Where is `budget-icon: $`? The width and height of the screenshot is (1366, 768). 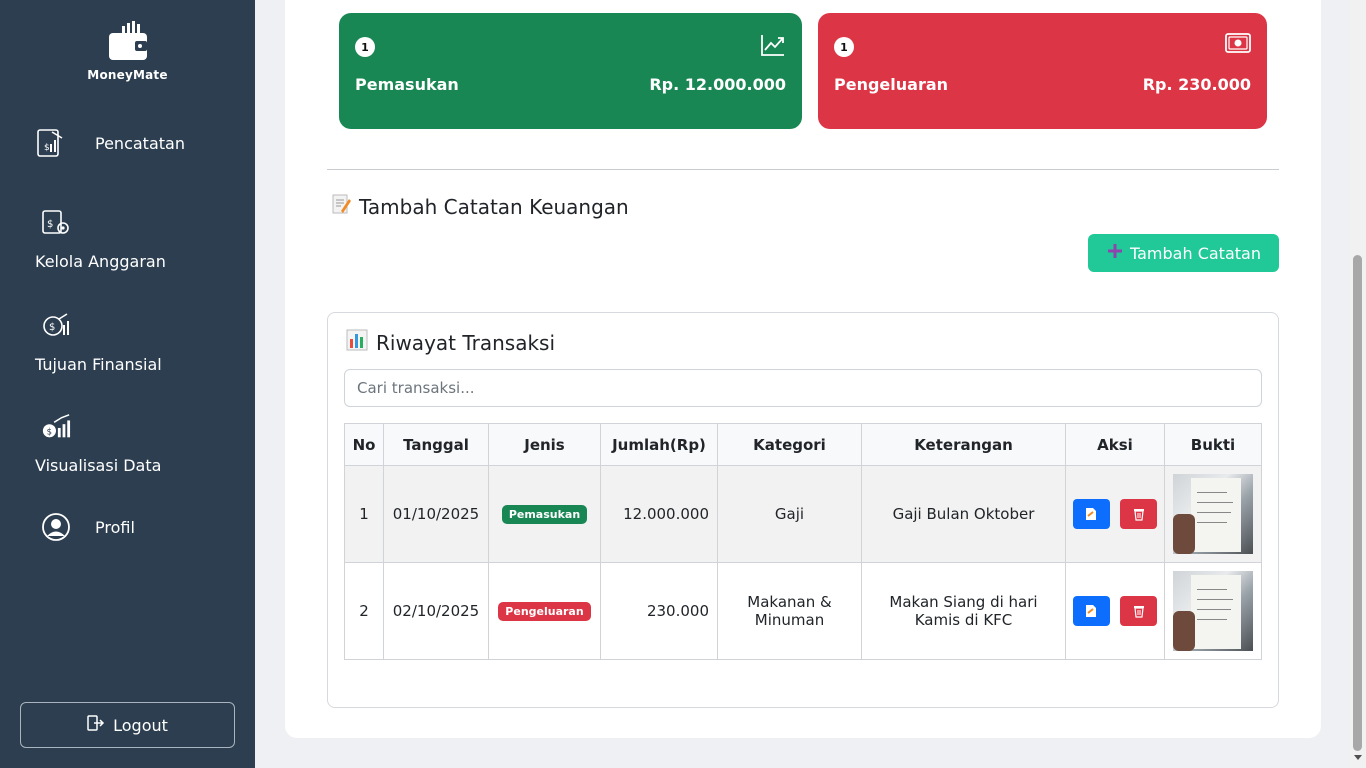
budget-icon: $ is located at coordinates (56, 223).